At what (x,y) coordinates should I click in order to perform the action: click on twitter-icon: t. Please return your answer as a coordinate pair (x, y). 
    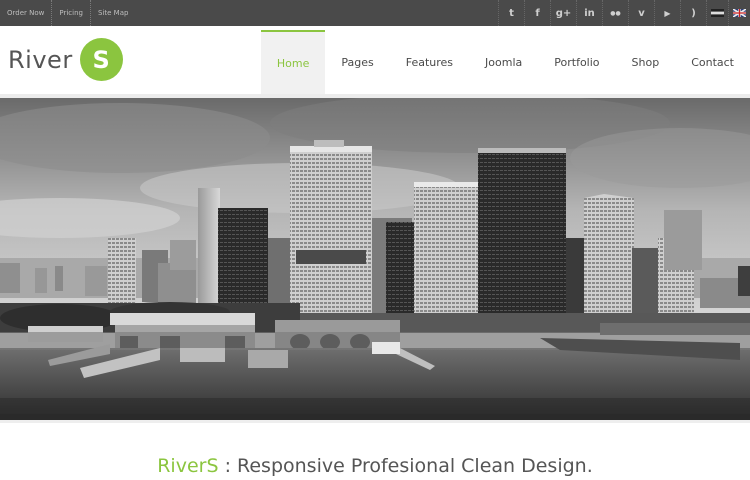
    Looking at the image, I should click on (511, 13).